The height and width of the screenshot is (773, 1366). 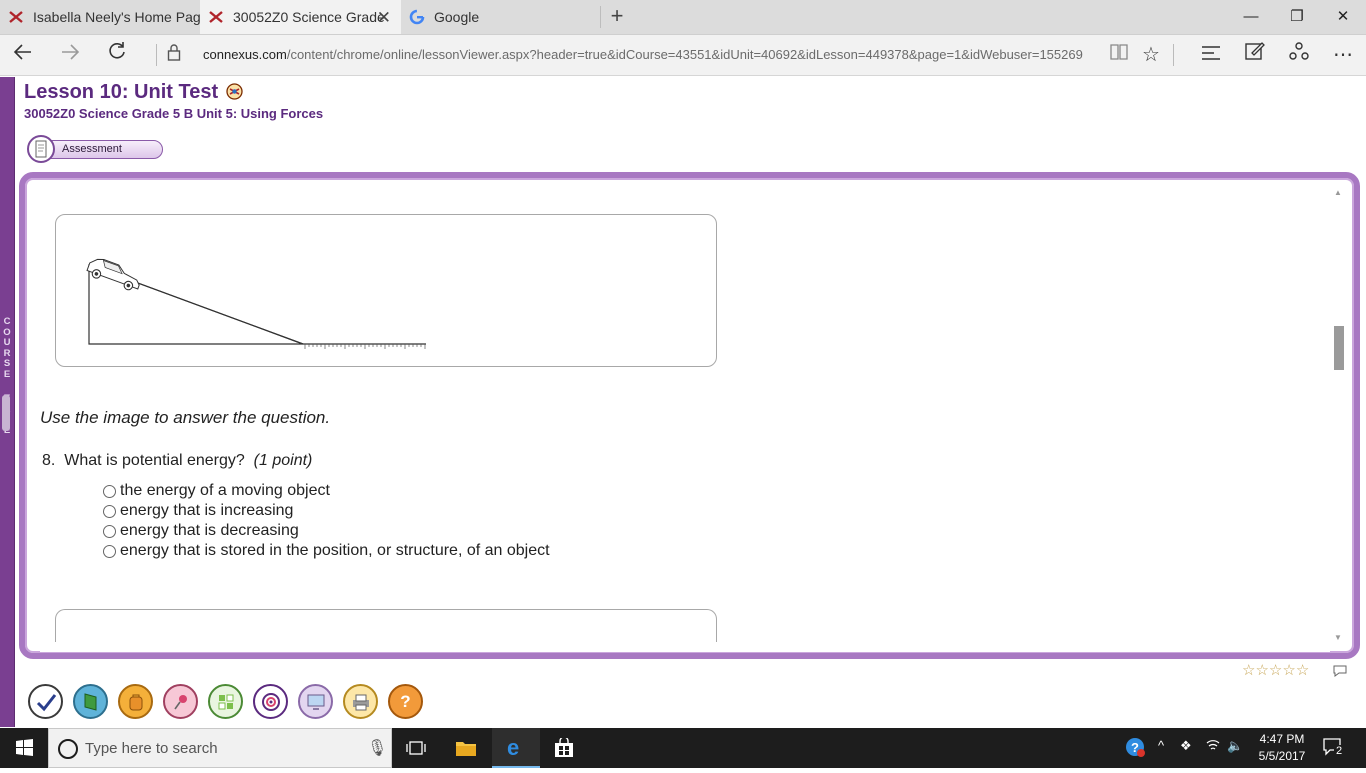 I want to click on refresh-icon, so click(x=117, y=55).